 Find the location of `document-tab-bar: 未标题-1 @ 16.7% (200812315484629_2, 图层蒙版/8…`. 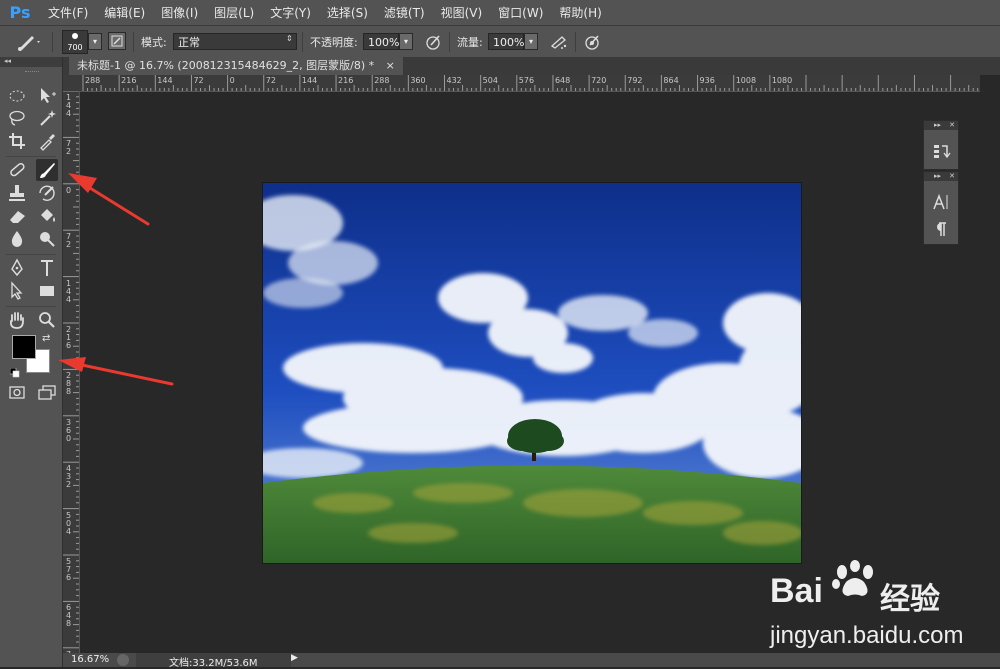

document-tab-bar: 未标题-1 @ 16.7% (200812315484629_2, 图层蒙版/8… is located at coordinates (531, 66).